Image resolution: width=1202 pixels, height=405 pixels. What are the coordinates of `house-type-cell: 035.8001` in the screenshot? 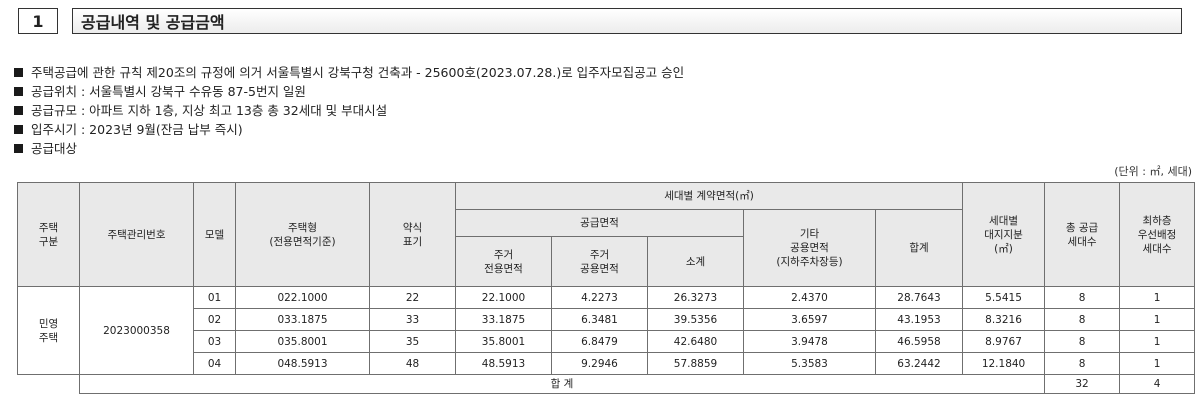 It's located at (302, 341).